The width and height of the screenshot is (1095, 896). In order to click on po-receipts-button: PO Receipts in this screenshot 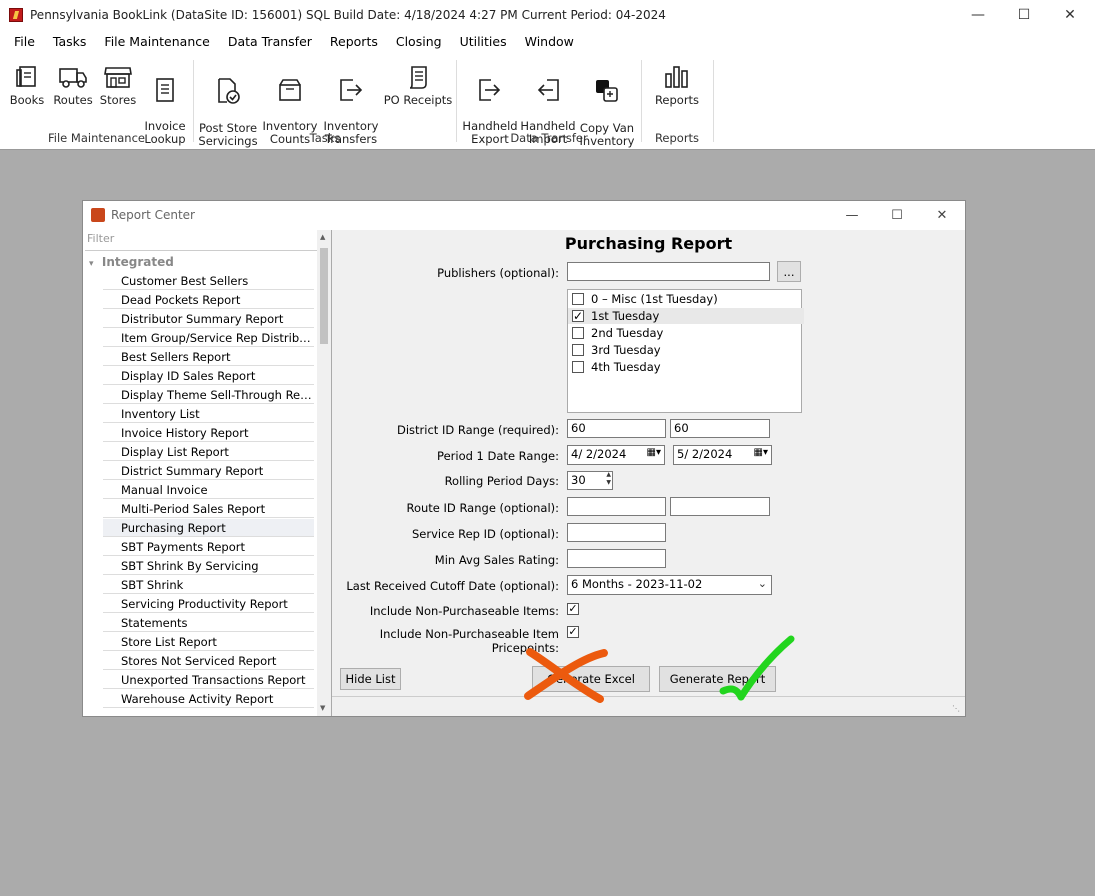, I will do `click(418, 85)`.